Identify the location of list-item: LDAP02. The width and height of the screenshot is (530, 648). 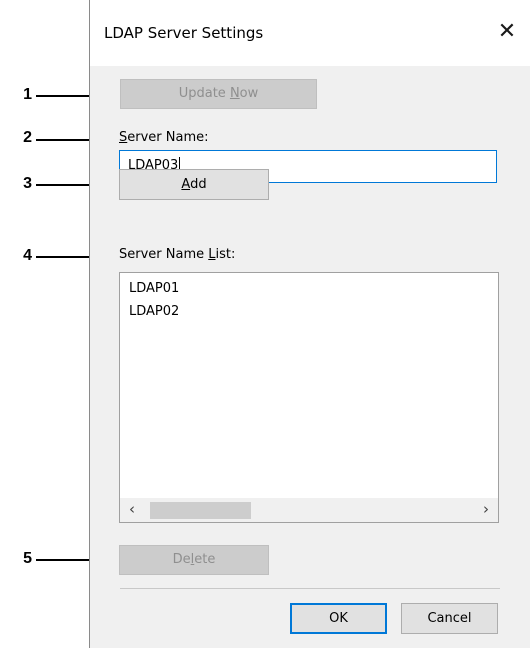
(154, 311).